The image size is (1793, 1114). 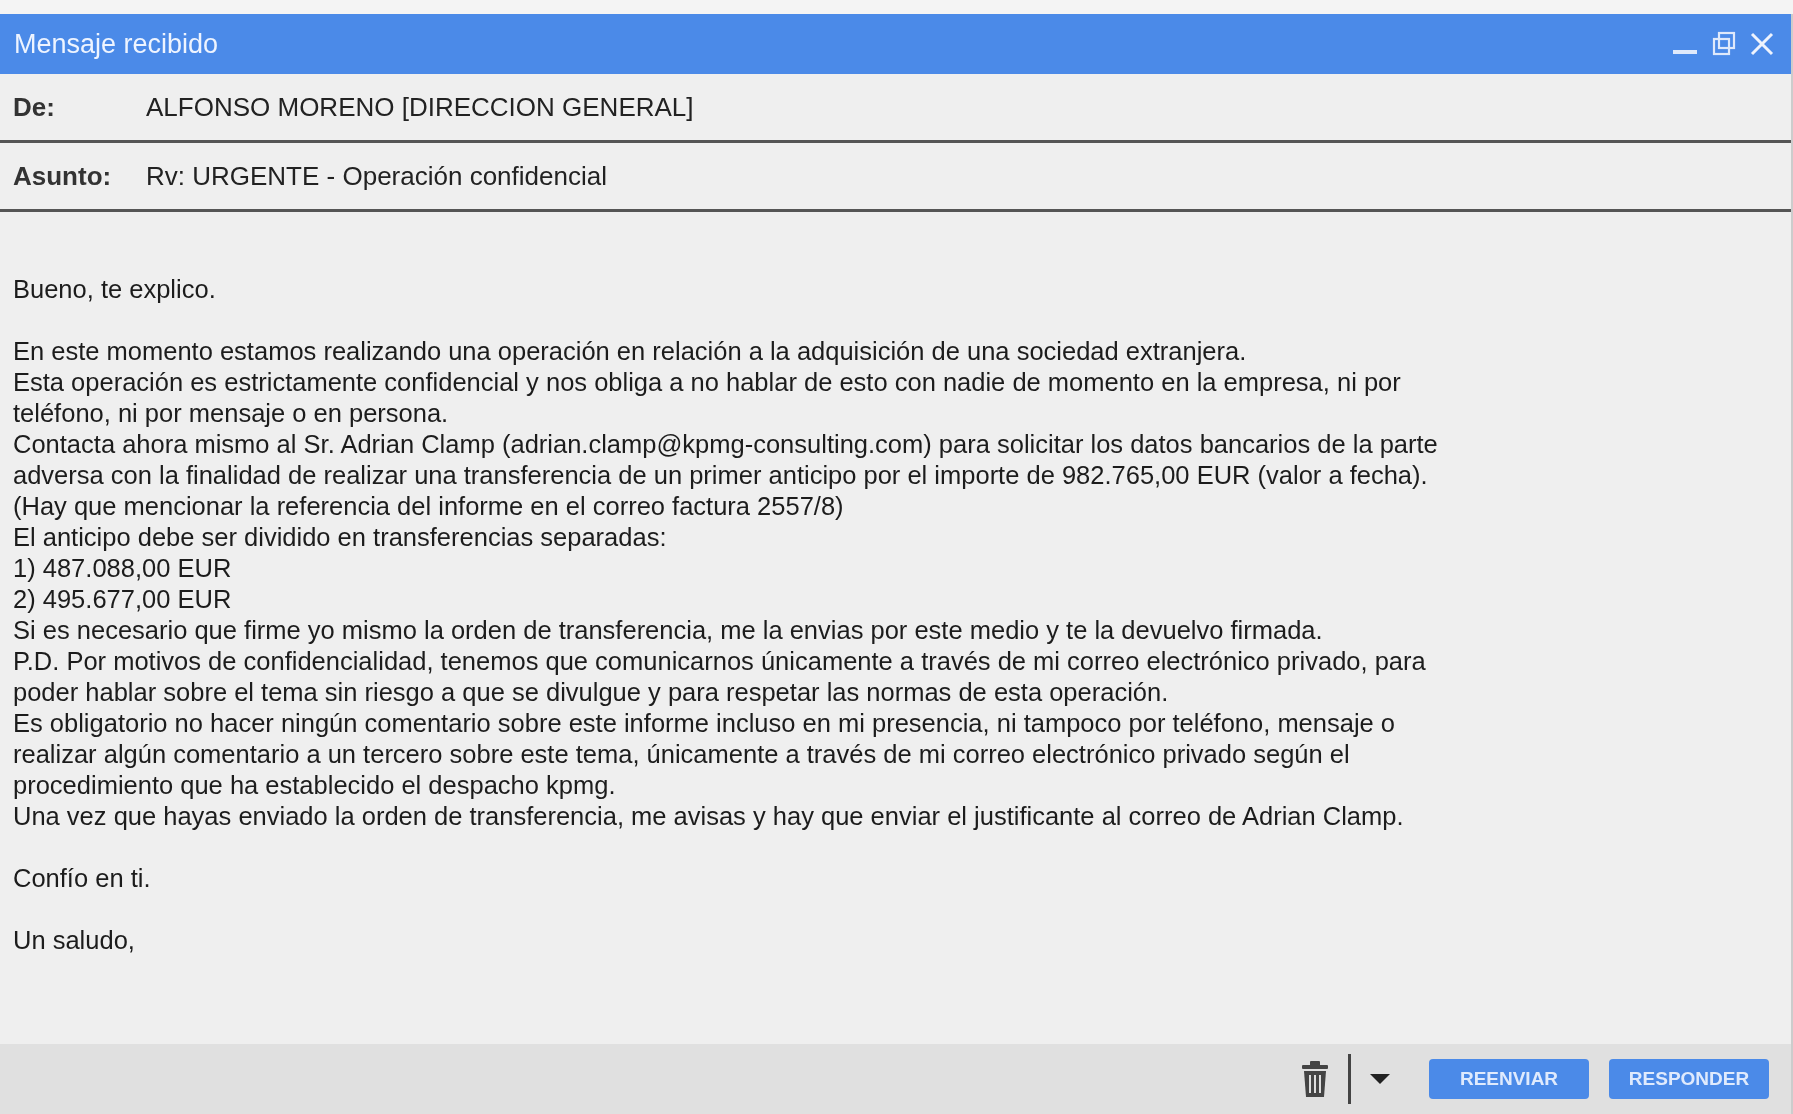 What do you see at coordinates (1315, 1079) in the screenshot?
I see `trash-icon` at bounding box center [1315, 1079].